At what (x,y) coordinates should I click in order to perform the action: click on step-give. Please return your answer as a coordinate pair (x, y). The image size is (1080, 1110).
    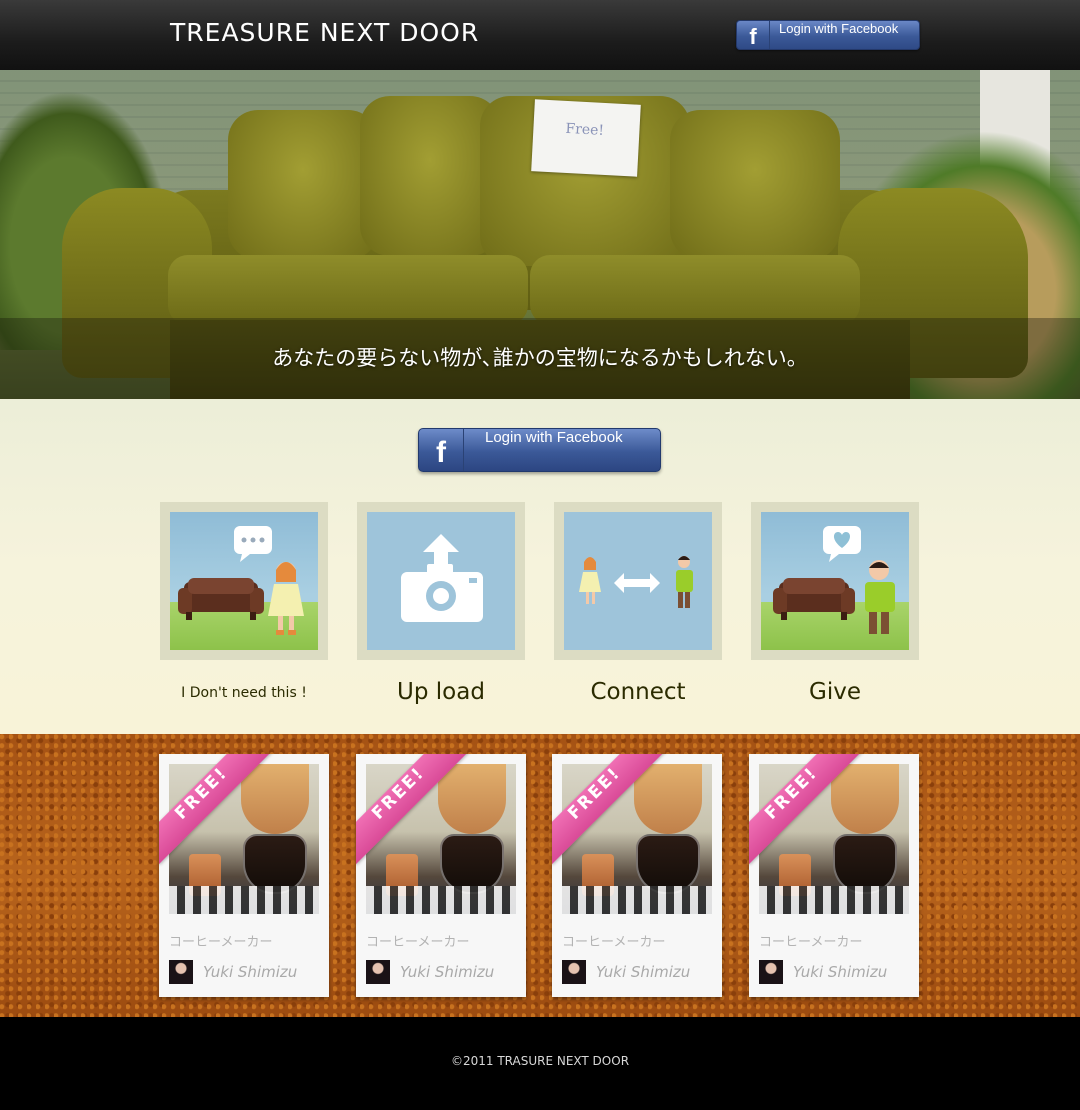
    Looking at the image, I should click on (835, 581).